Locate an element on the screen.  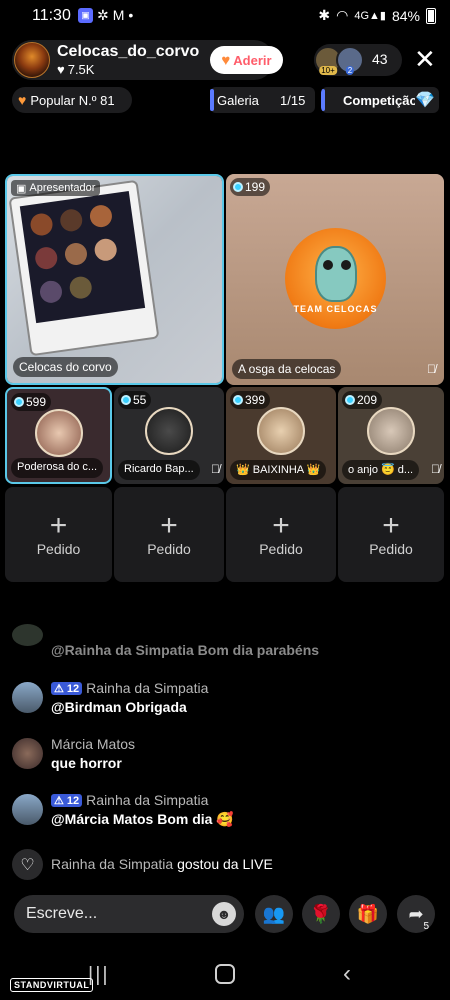
chat-username: Márcia Matos is located at coordinates (93, 744).